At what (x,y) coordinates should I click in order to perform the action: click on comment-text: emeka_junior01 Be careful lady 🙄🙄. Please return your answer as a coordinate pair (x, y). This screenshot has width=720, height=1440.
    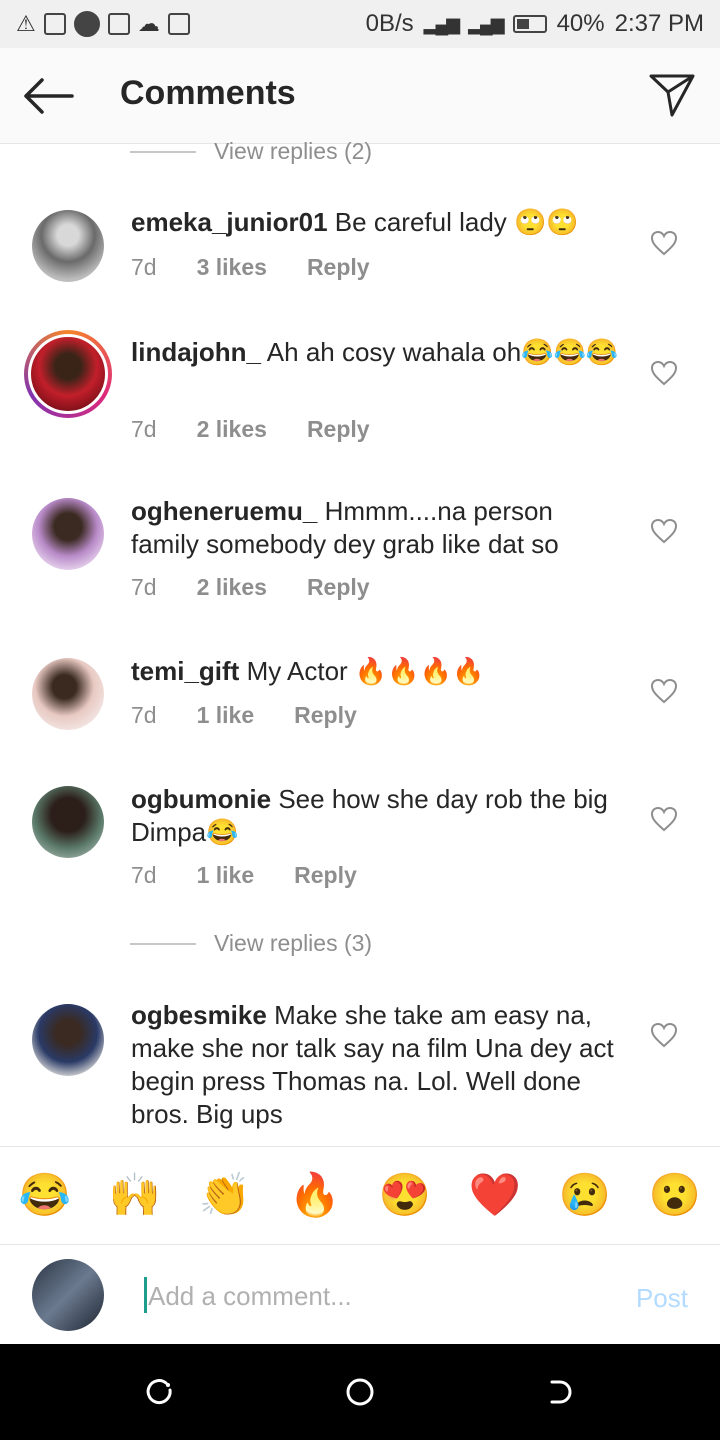
    Looking at the image, I should click on (376, 222).